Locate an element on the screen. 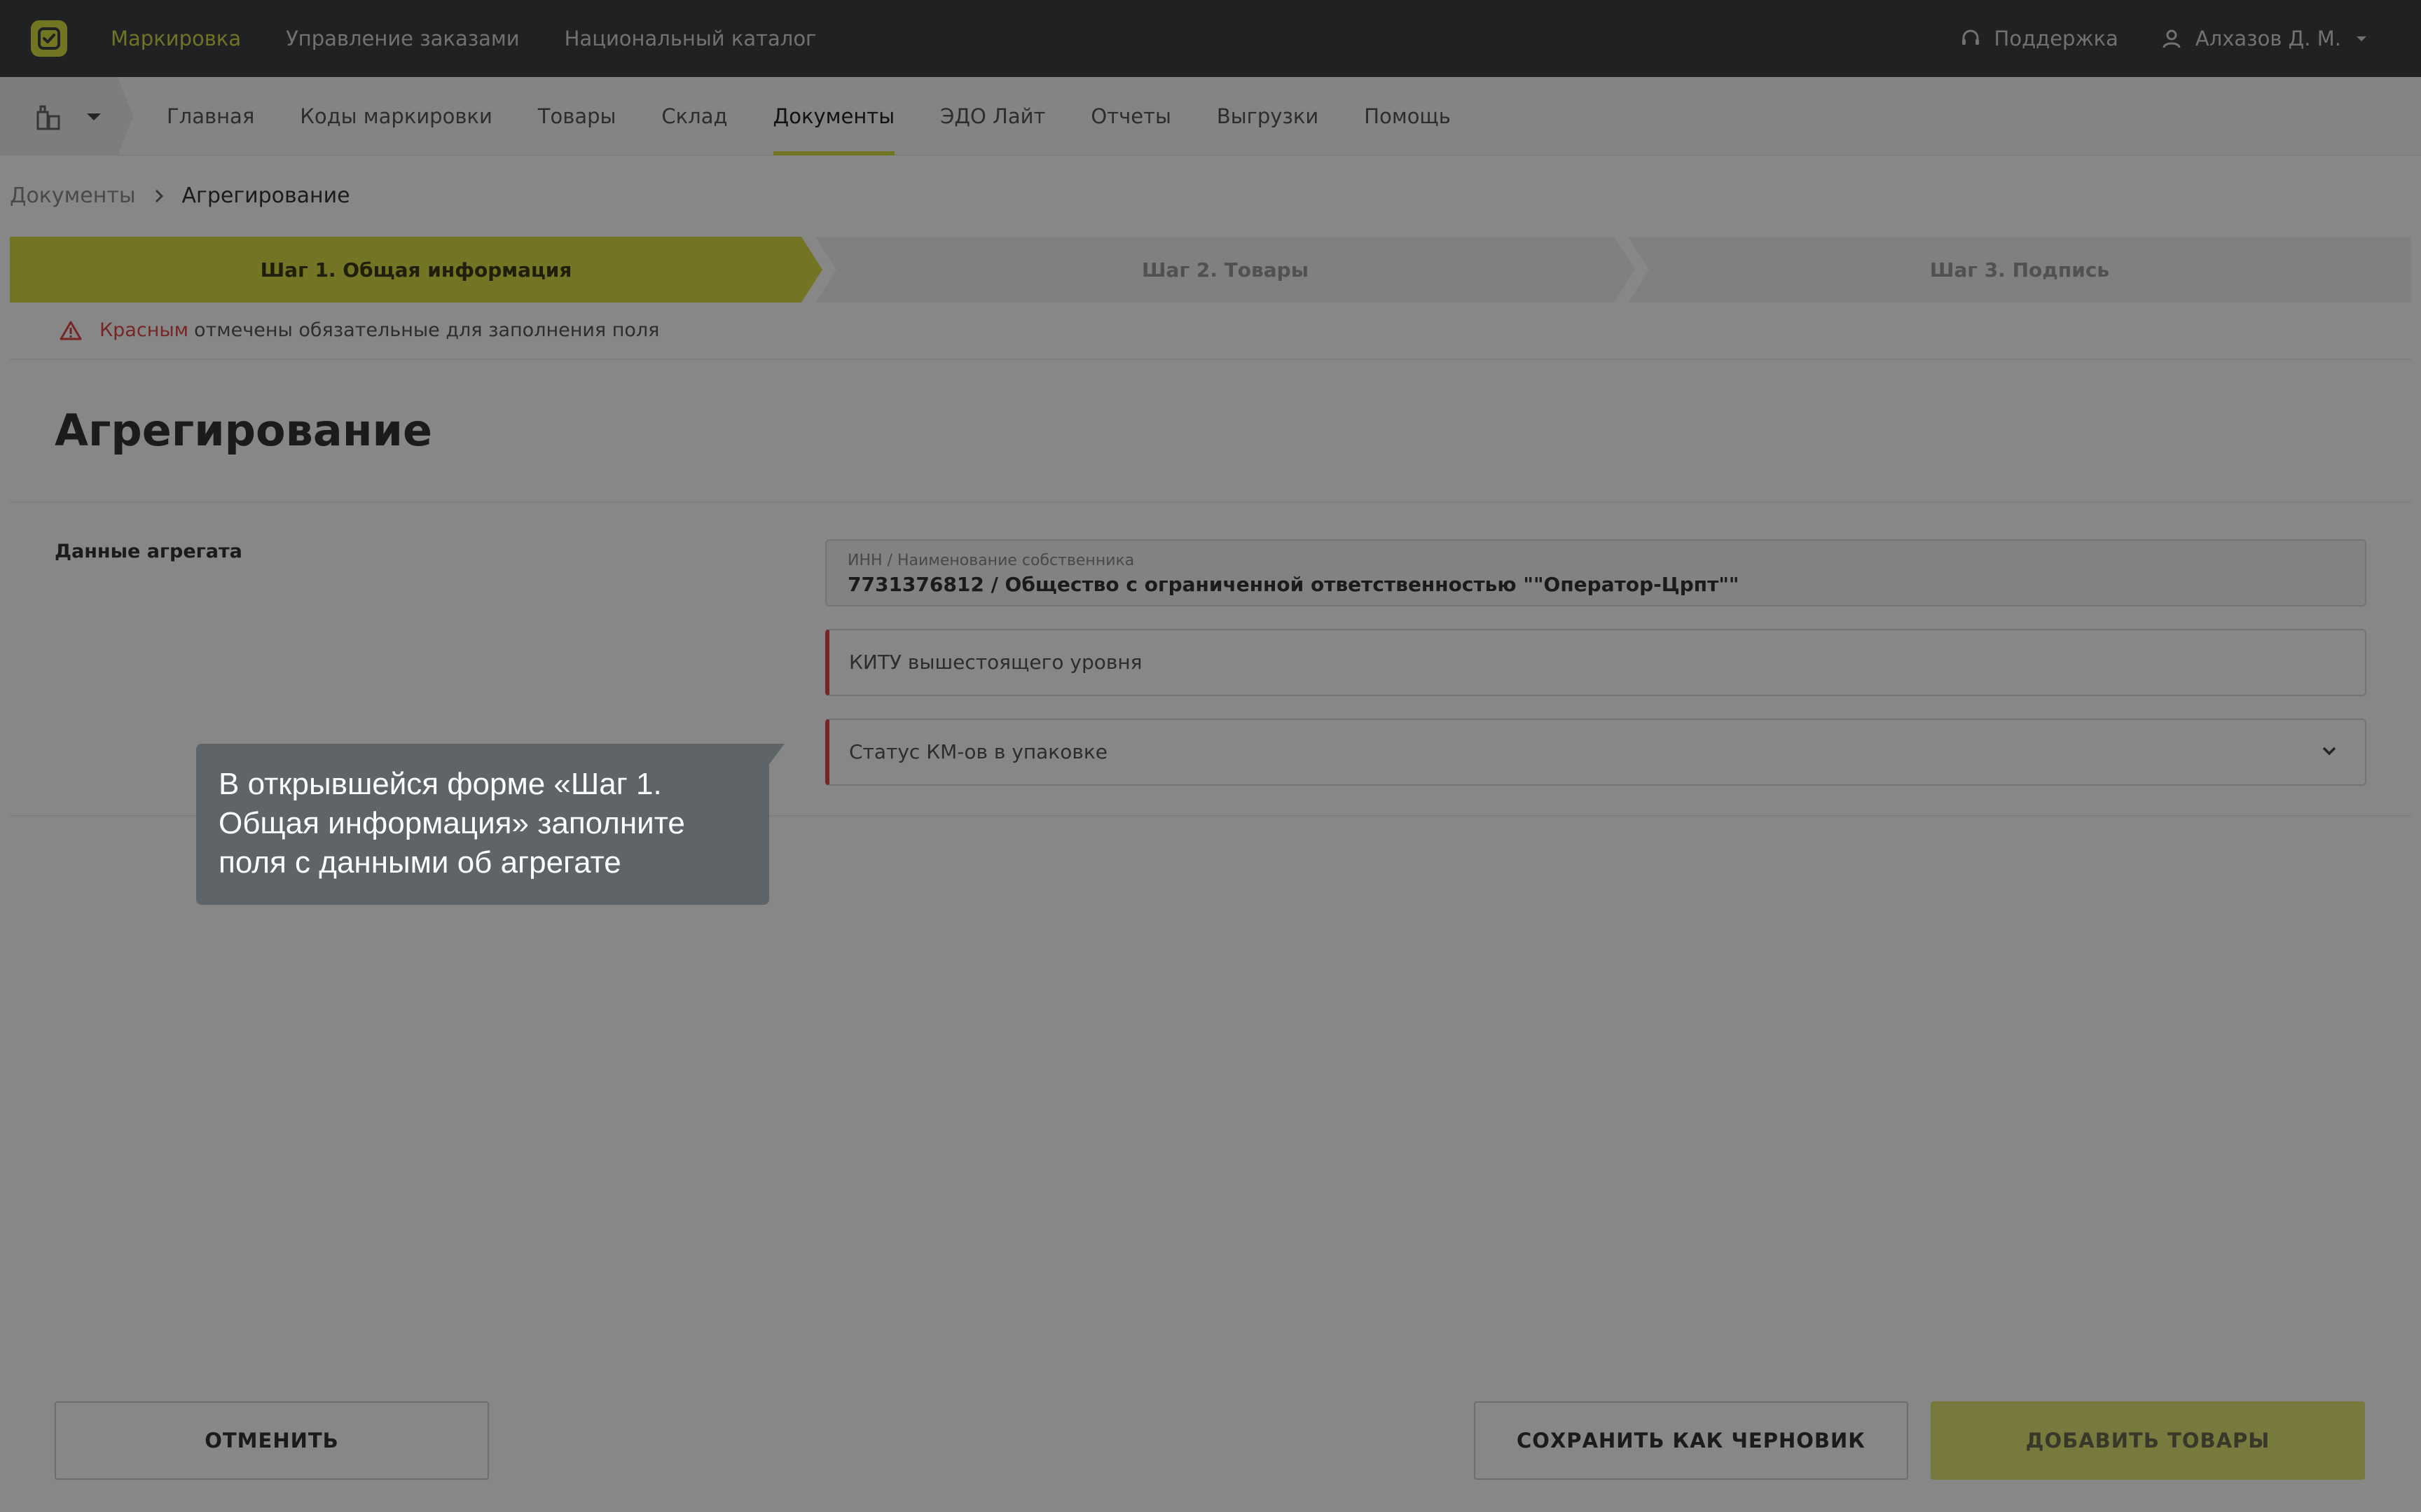  status-select: Статус КМ-ов в упаковке is located at coordinates (1595, 753).